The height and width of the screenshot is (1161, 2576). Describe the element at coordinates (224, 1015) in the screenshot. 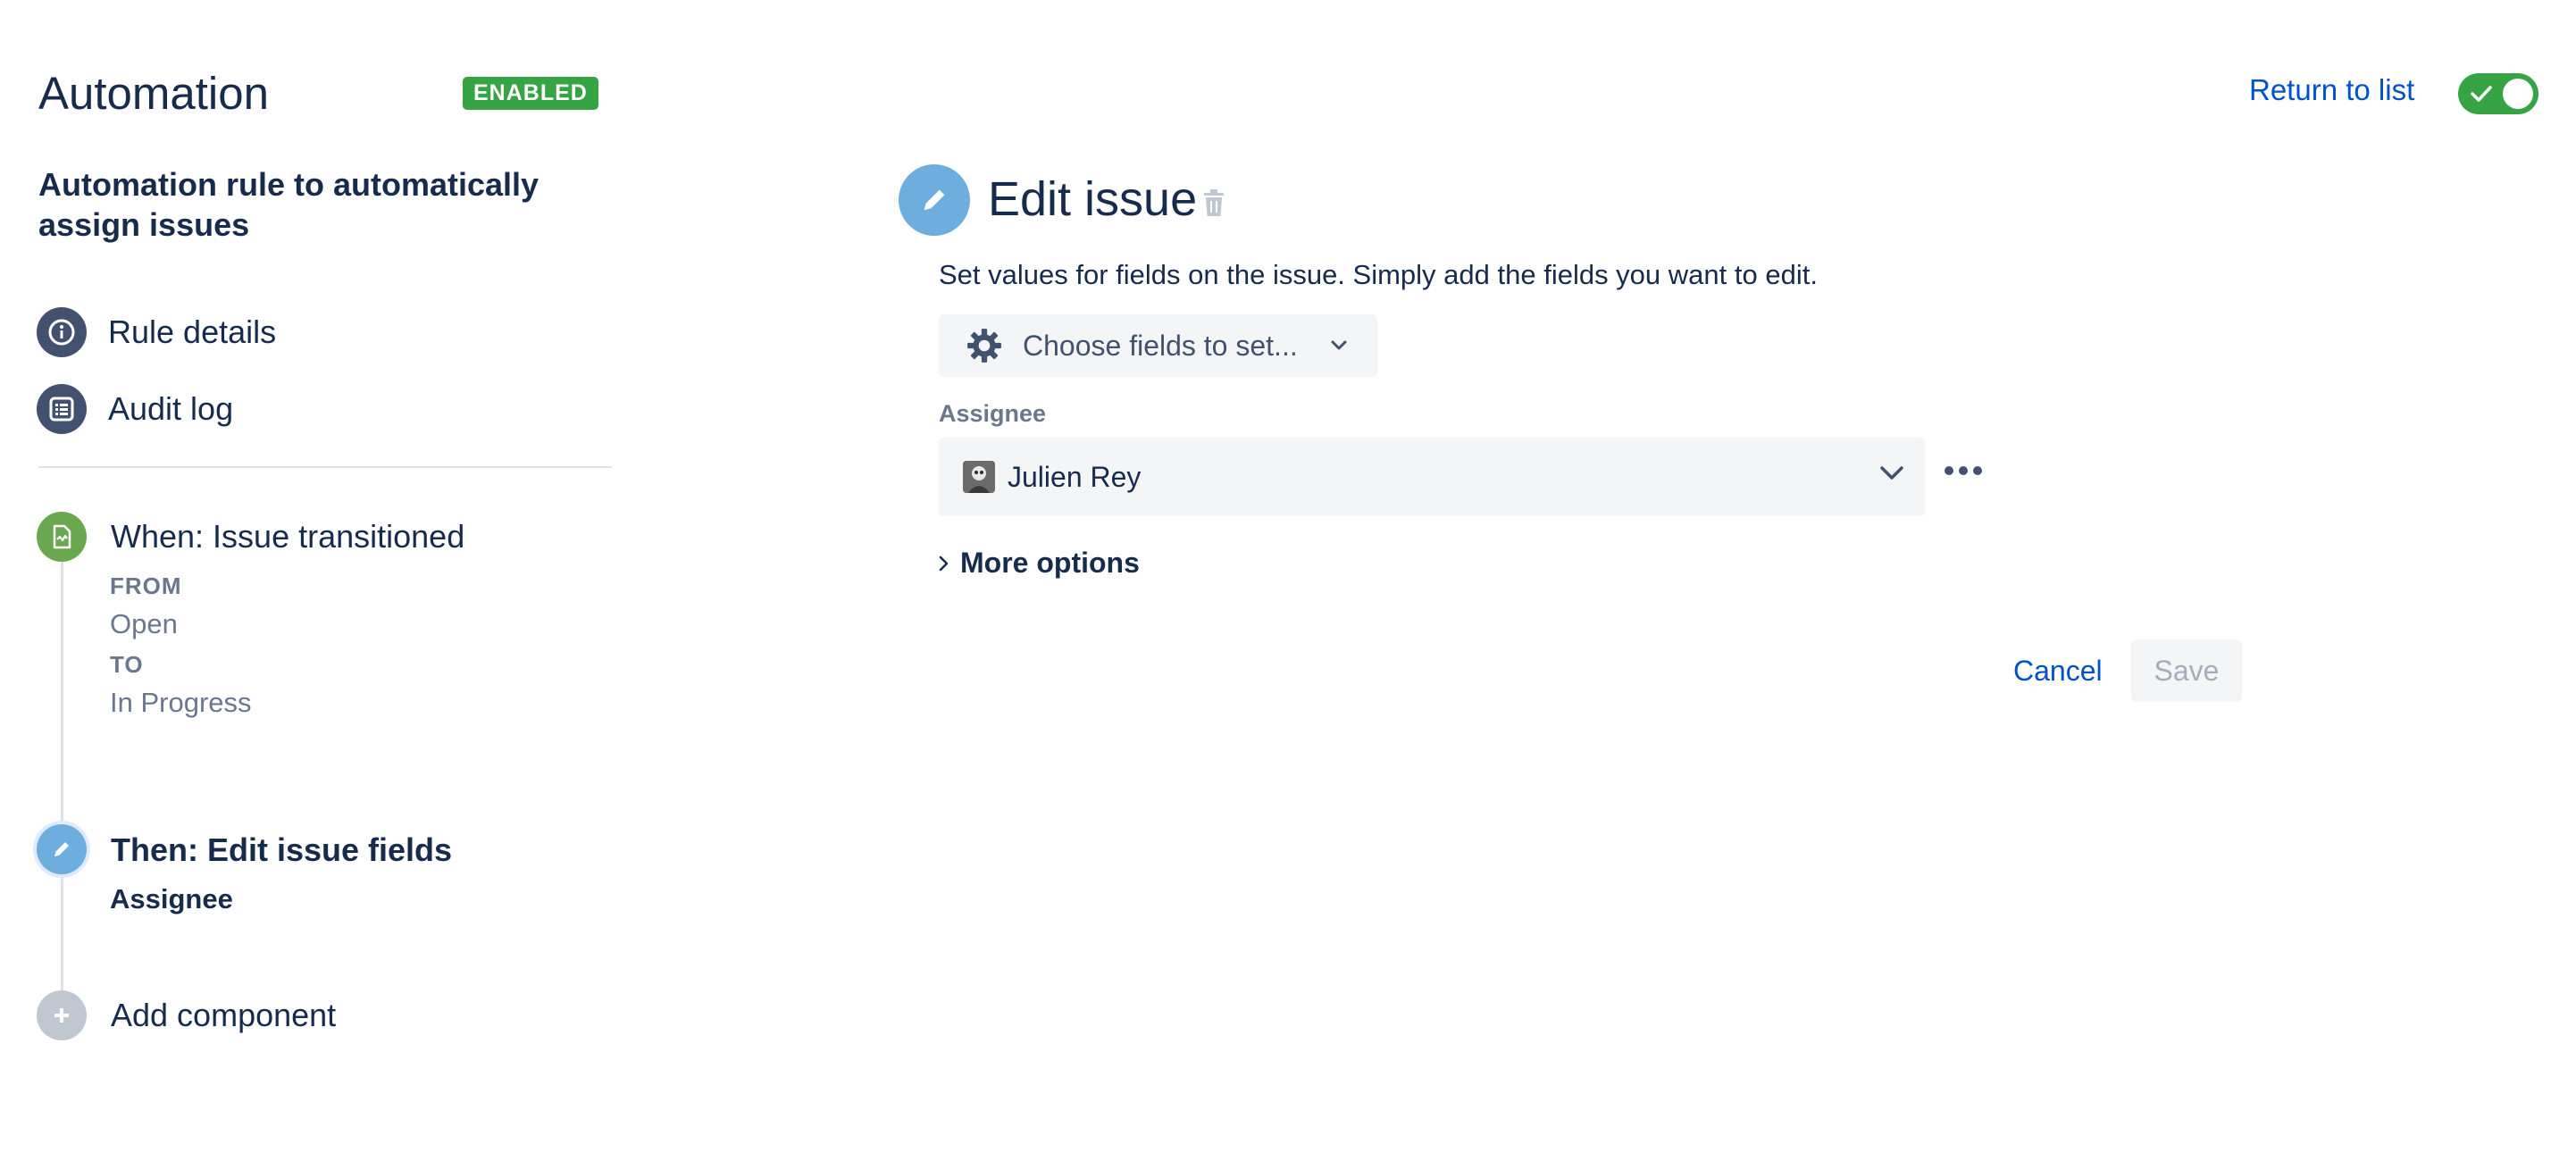

I see `add-component-label: Add component` at that location.